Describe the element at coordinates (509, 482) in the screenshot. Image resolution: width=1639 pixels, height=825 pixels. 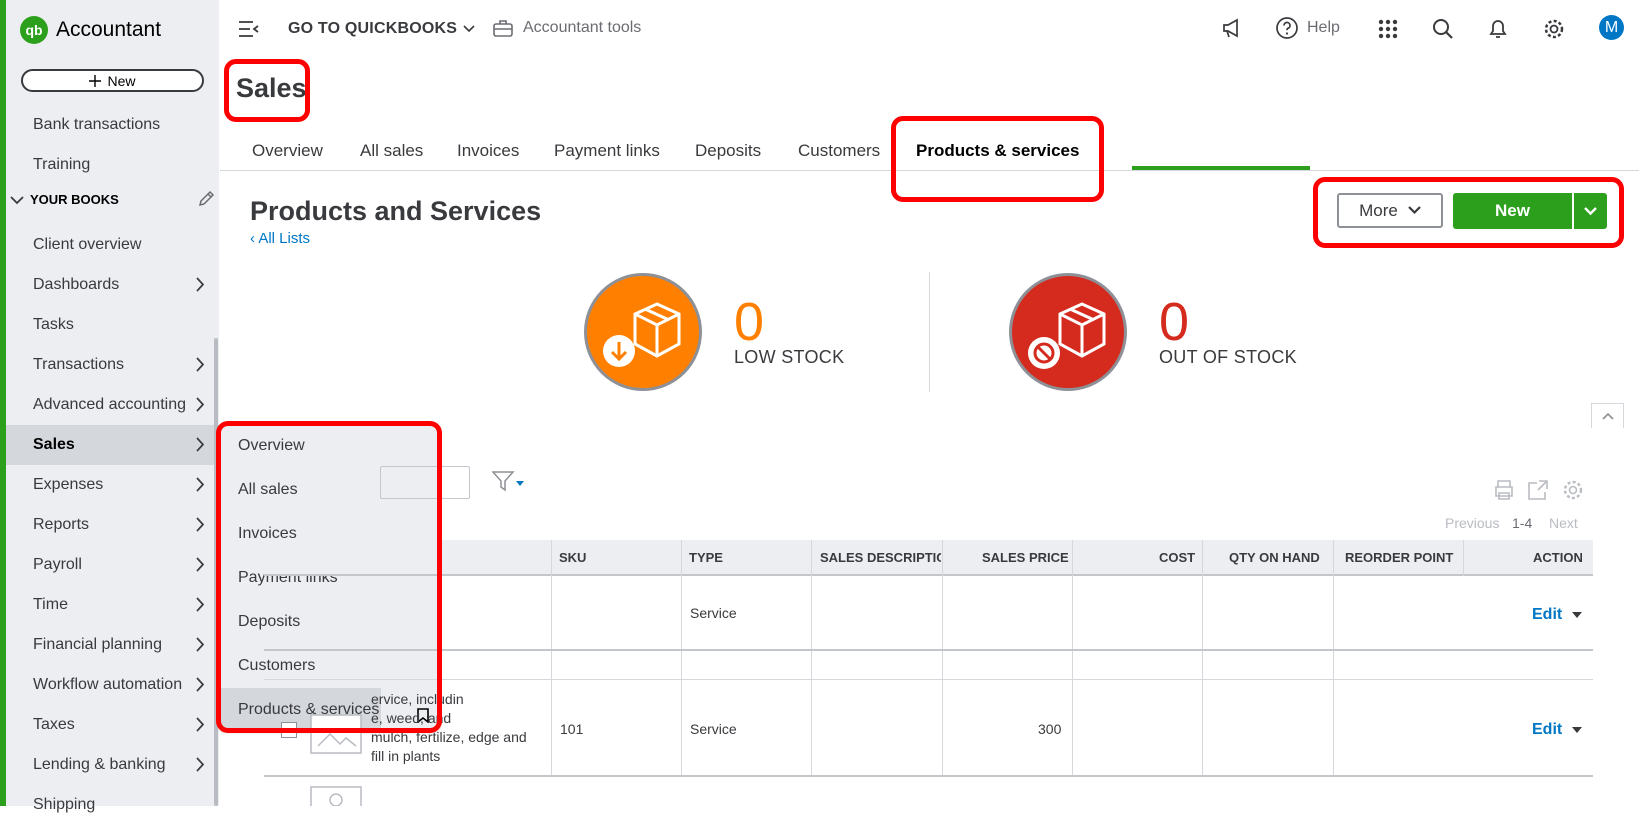
I see `filter-icon` at that location.